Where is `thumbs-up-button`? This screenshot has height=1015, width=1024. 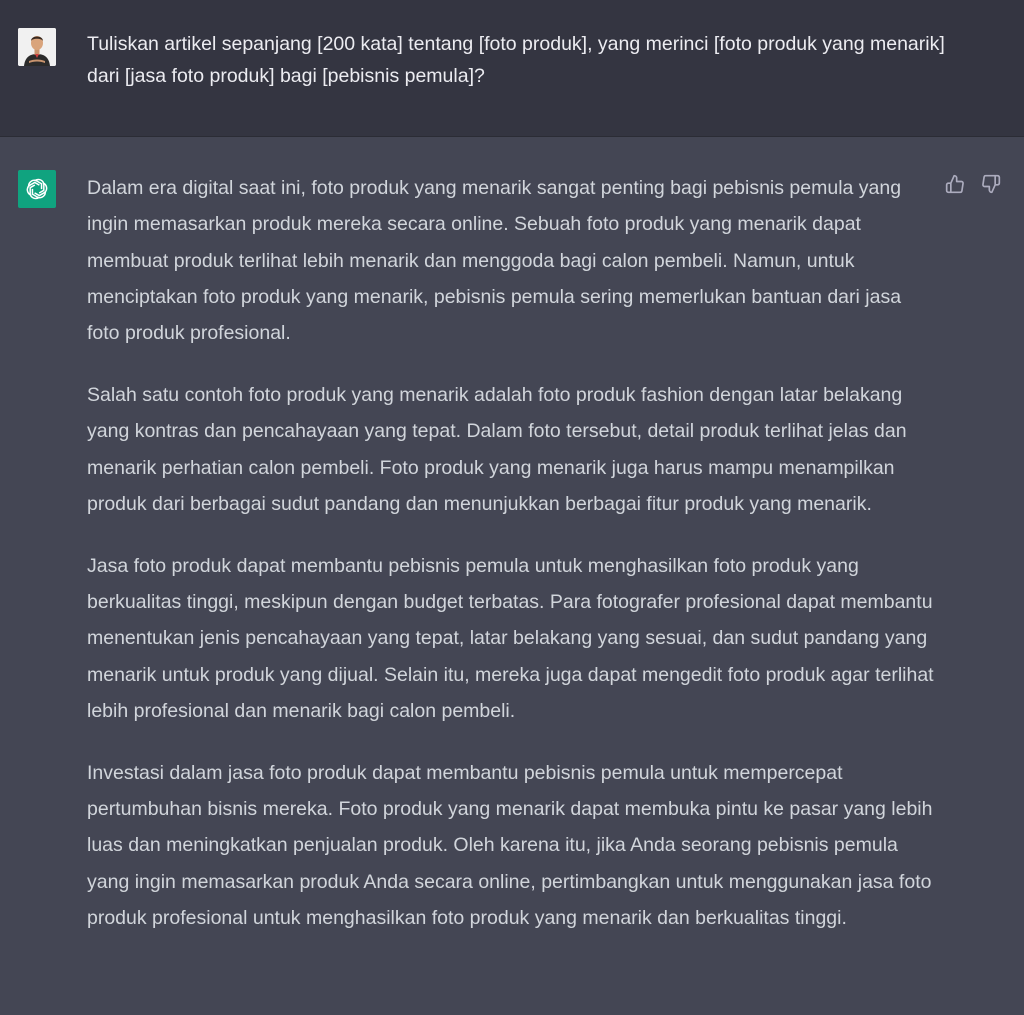
thumbs-up-button is located at coordinates (955, 184).